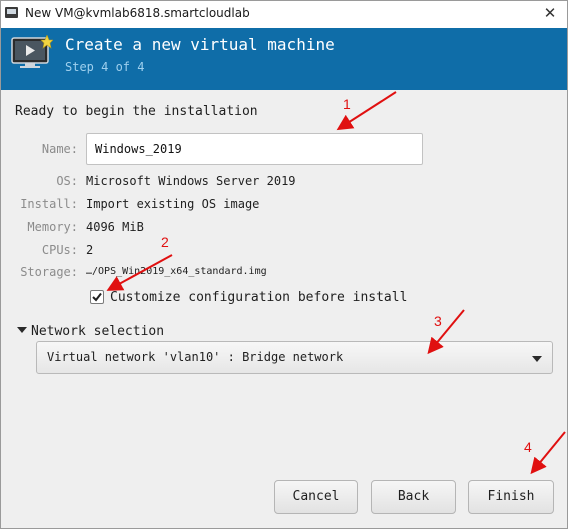 Image resolution: width=568 pixels, height=529 pixels. What do you see at coordinates (59, 250) in the screenshot?
I see `cpus-label: CPUs:` at bounding box center [59, 250].